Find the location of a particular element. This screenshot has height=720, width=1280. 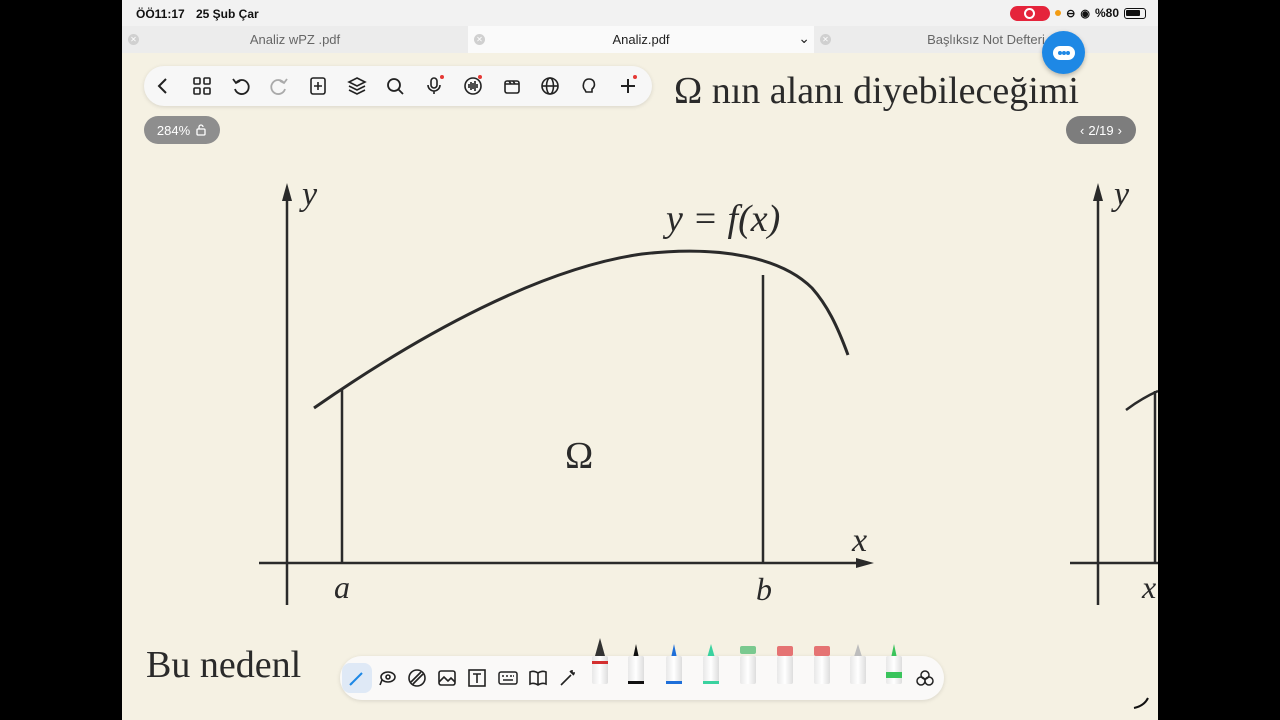

undo-icon is located at coordinates (240, 86).